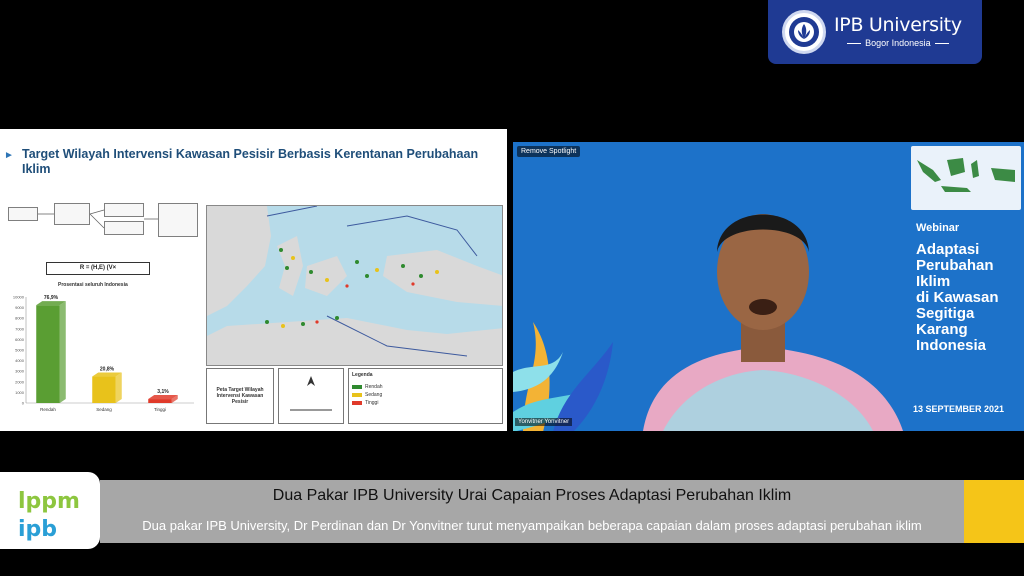  Describe the element at coordinates (563, 376) in the screenshot. I see `coral-decoration` at that location.